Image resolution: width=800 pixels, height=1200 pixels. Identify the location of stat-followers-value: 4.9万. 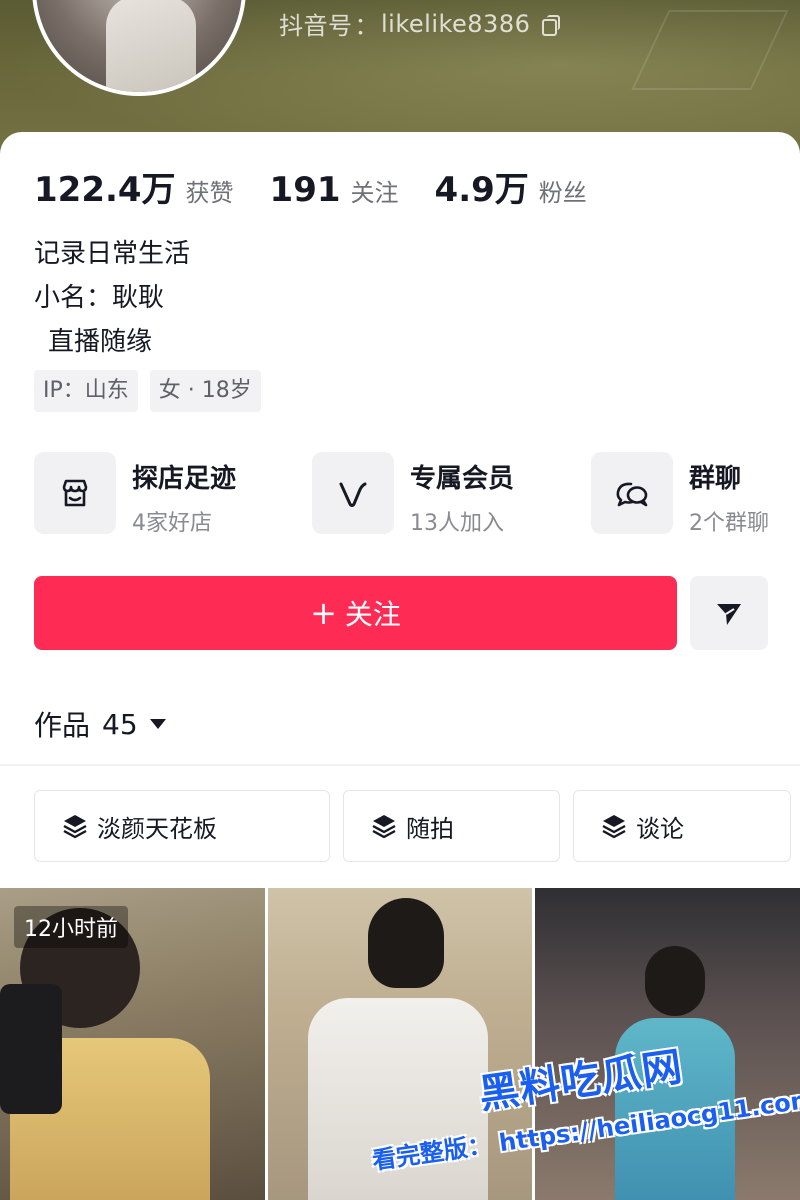
(481, 190).